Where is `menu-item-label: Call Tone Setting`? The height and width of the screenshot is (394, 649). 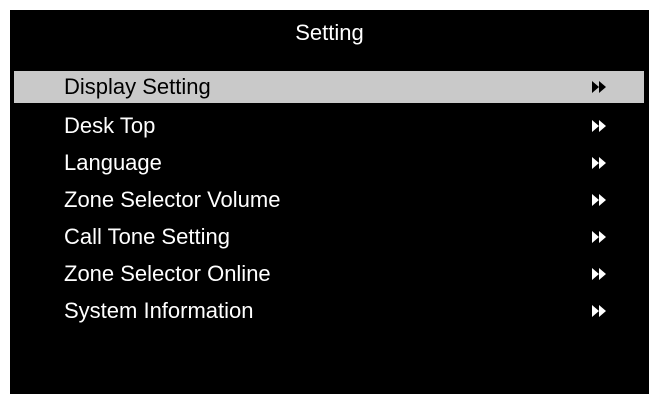 menu-item-label: Call Tone Setting is located at coordinates (147, 236).